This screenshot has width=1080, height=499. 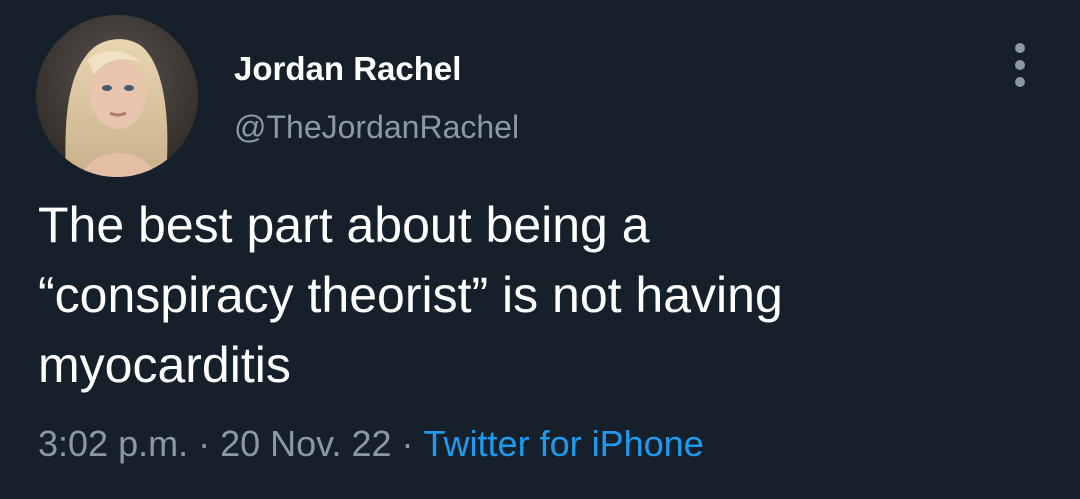 What do you see at coordinates (113, 443) in the screenshot?
I see `tweet-time: 3:02 p.m.` at bounding box center [113, 443].